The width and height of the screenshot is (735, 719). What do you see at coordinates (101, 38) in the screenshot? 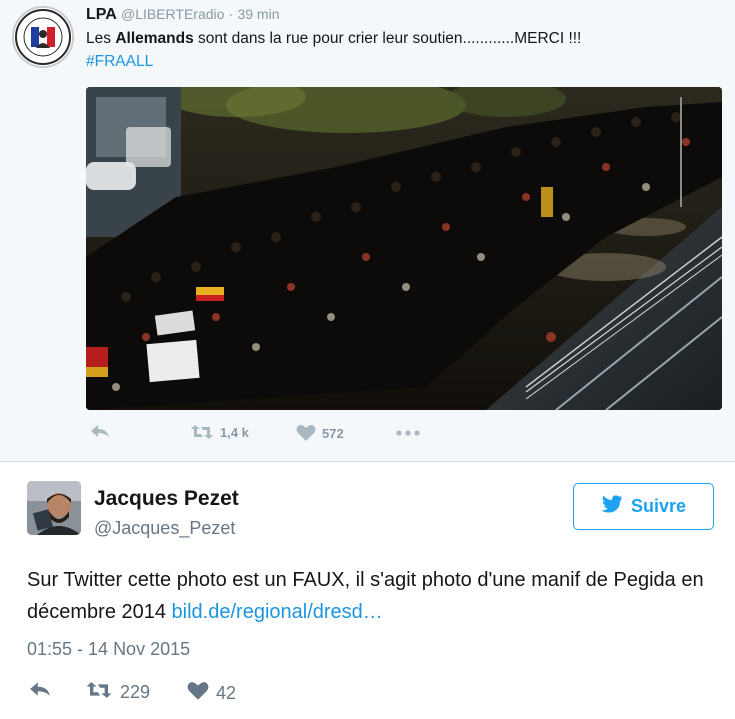
I see `text-start: Les` at bounding box center [101, 38].